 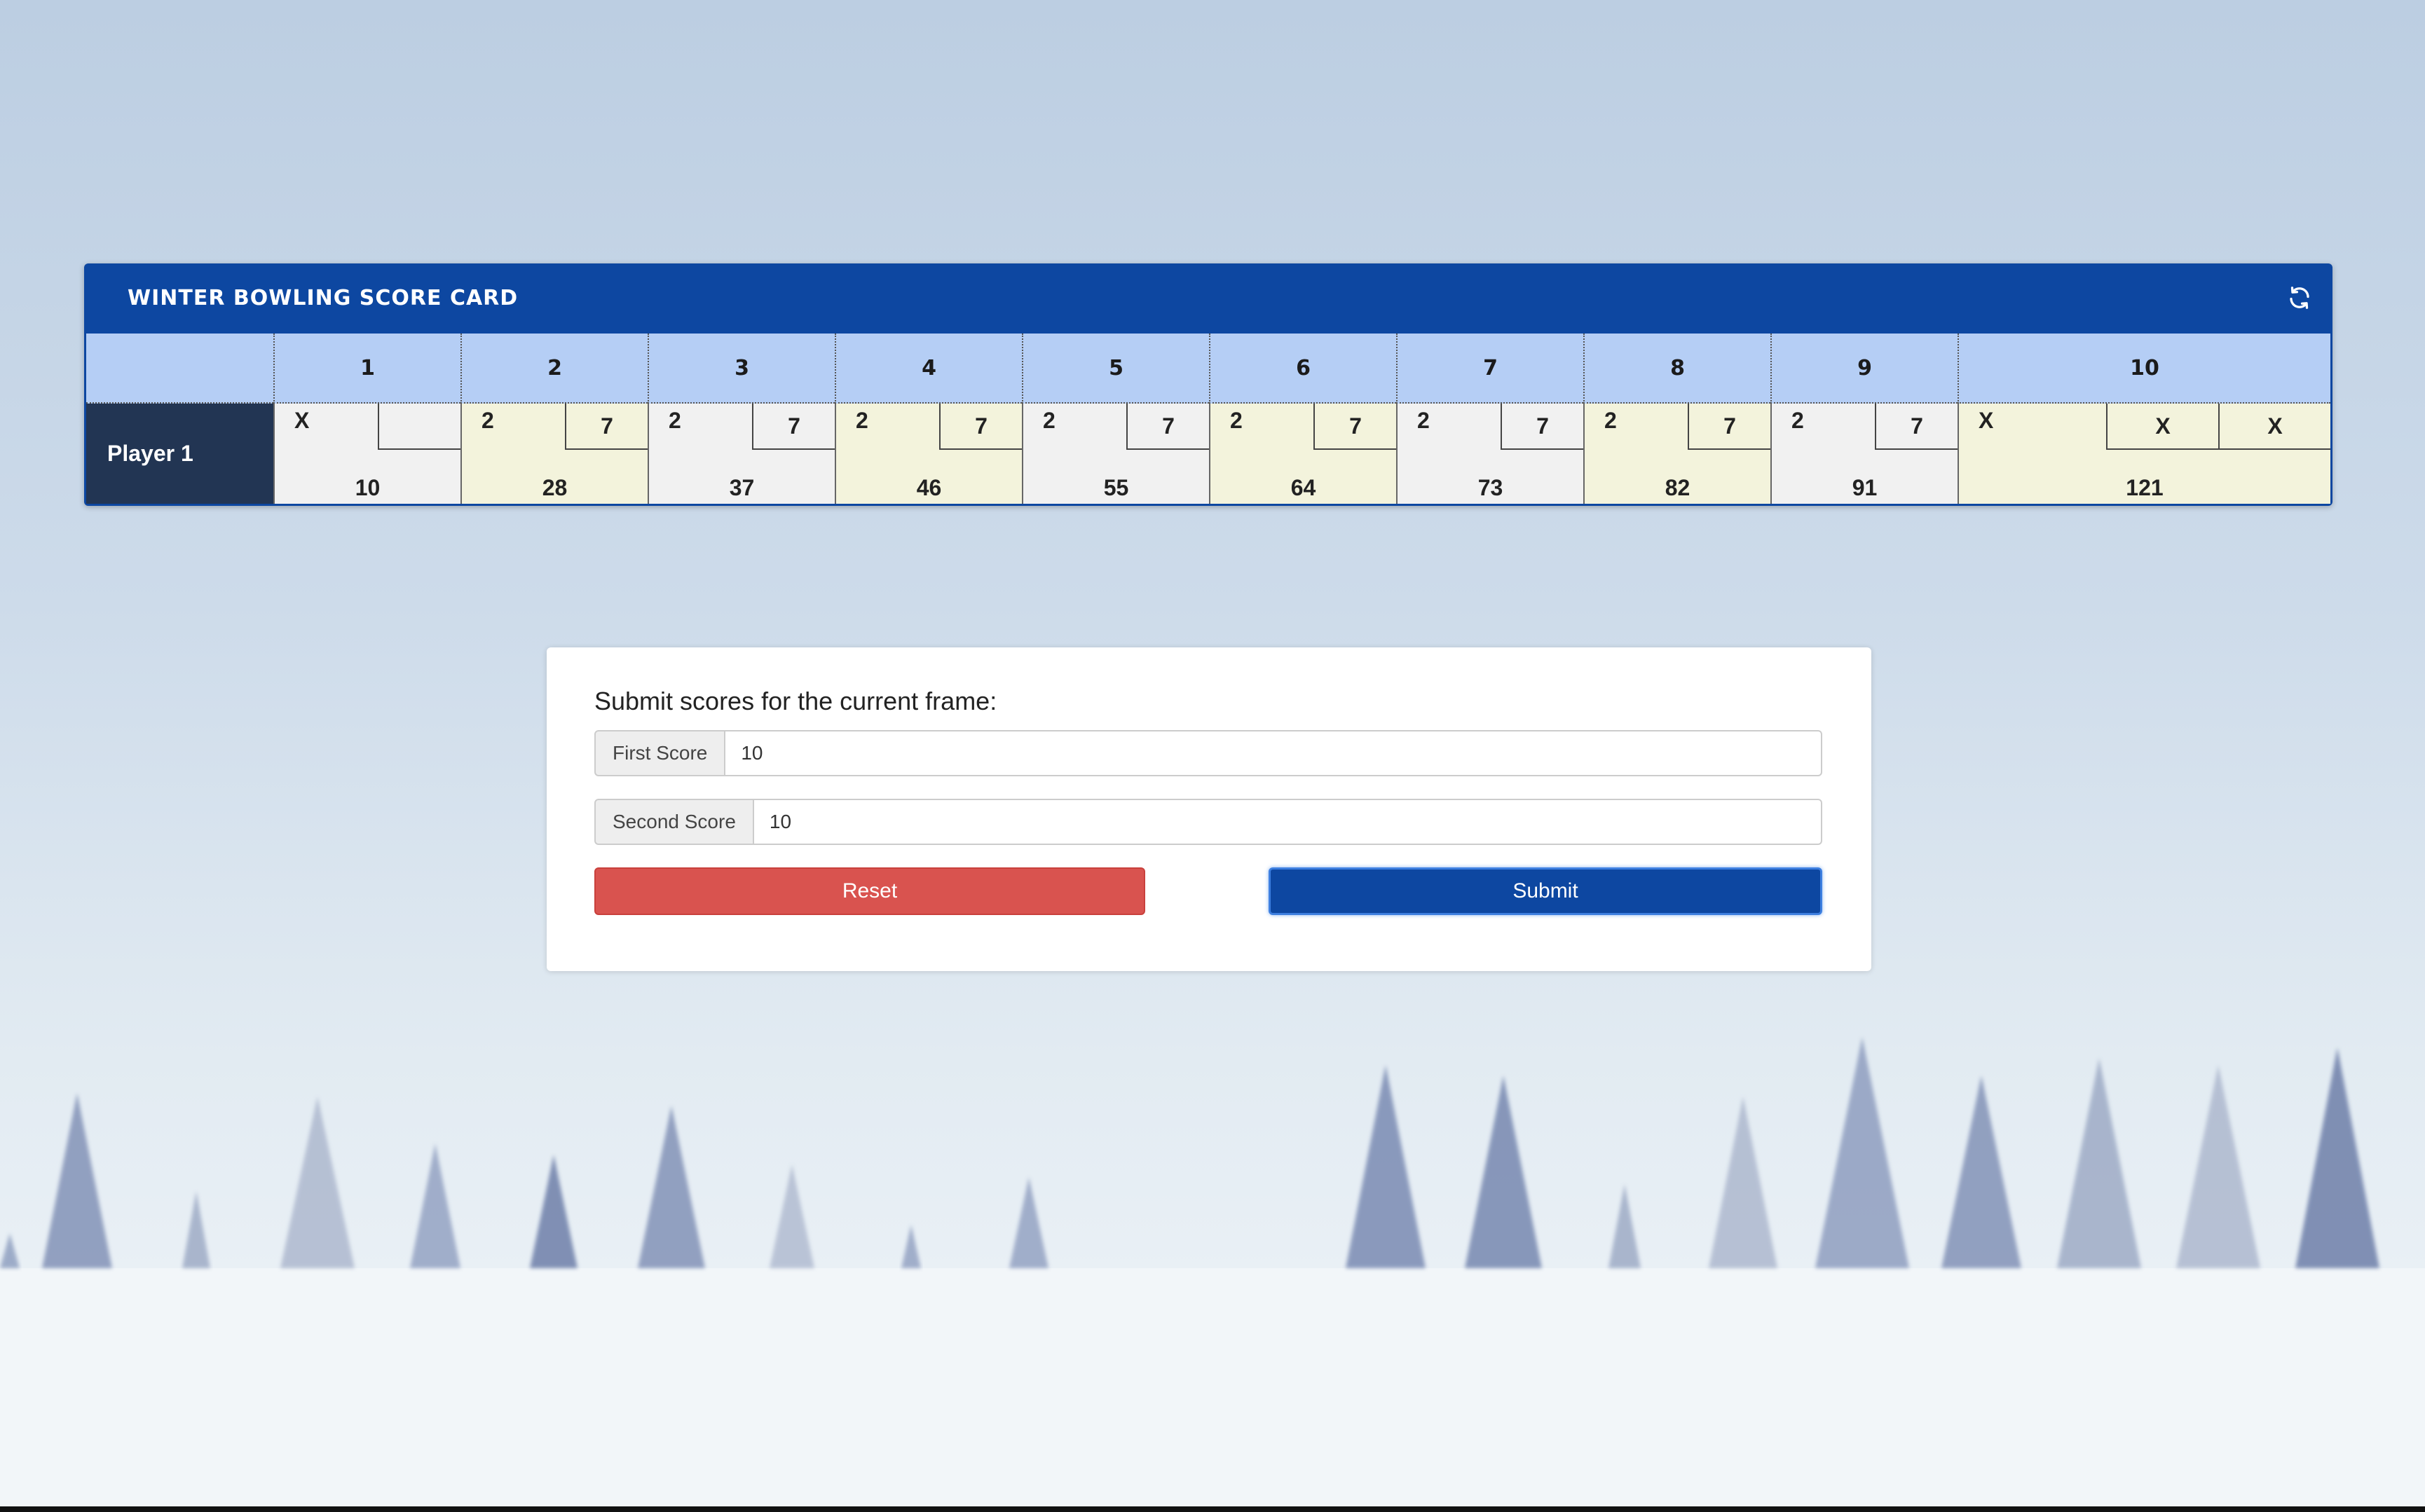 I want to click on frame-5: 2 7 55, so click(x=1115, y=454).